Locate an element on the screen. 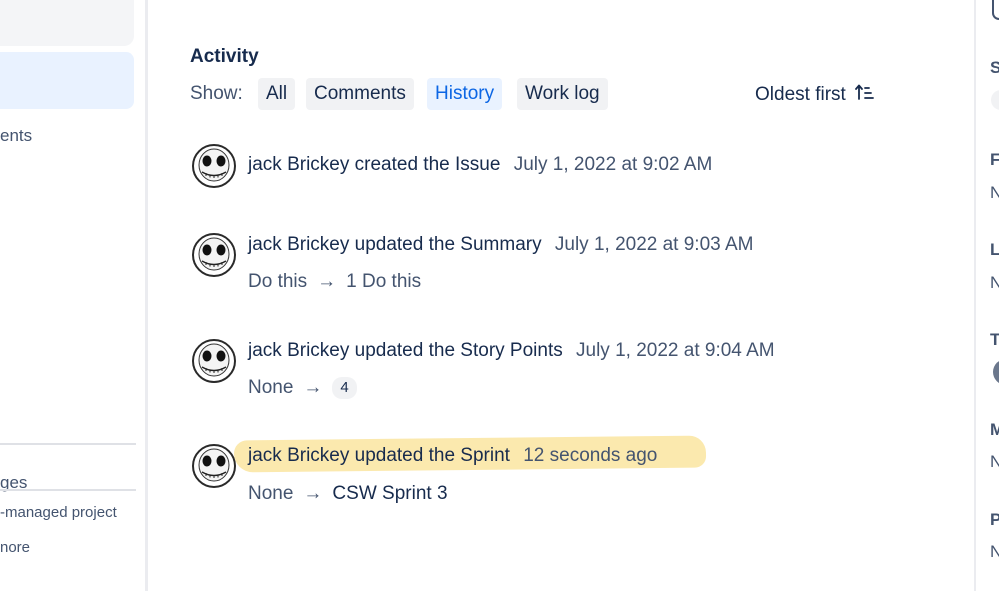 This screenshot has height=591, width=999. change-detail: Do this → 1 Do this is located at coordinates (334, 282).